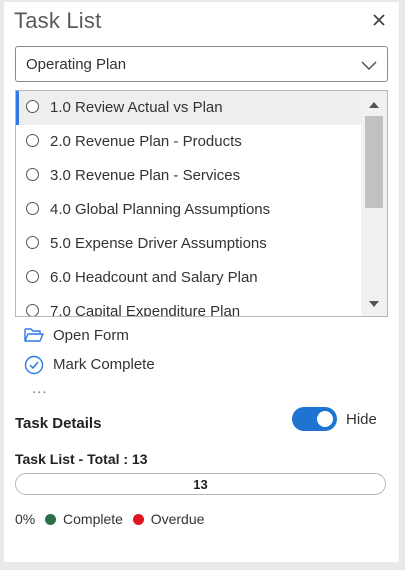 This screenshot has height=570, width=405. I want to click on task-list-item: 2.0 Revenue Plan - Products, so click(188, 142).